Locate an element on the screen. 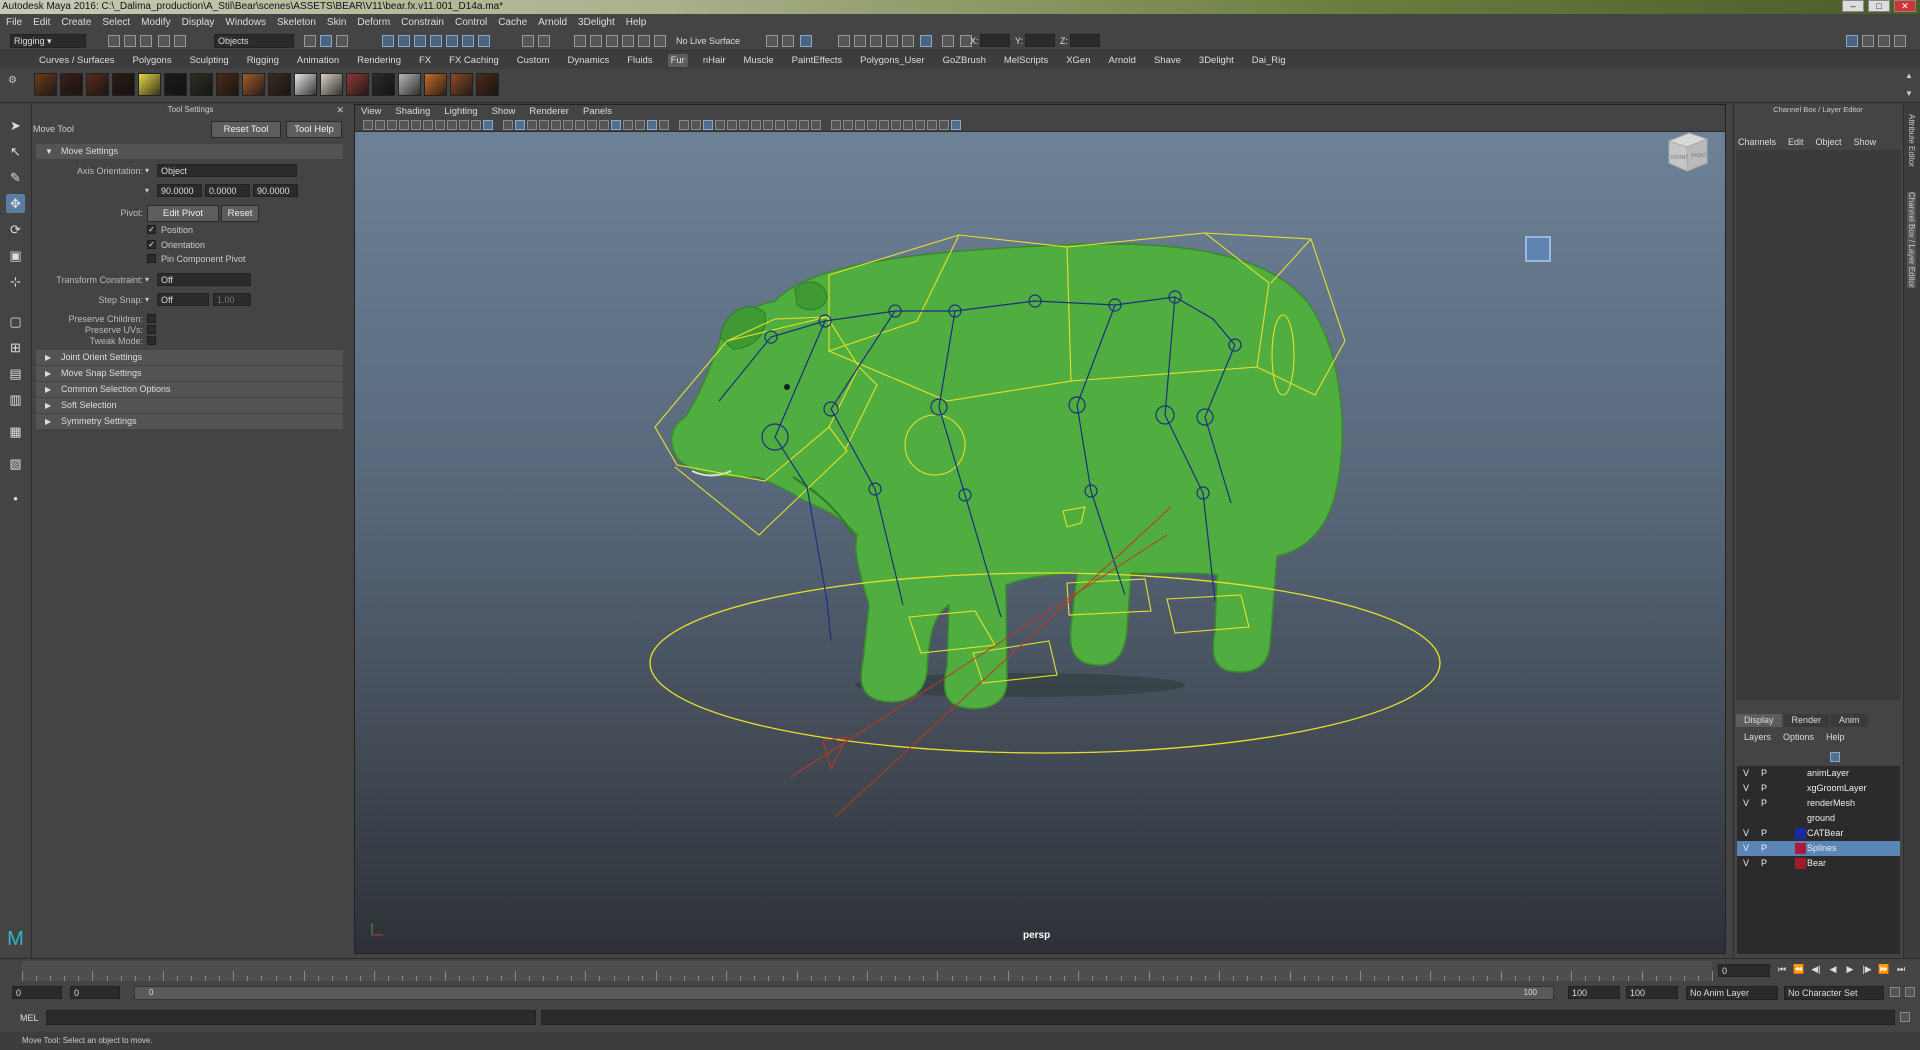 The height and width of the screenshot is (1050, 1920). snap-point-icon is located at coordinates (420, 41).